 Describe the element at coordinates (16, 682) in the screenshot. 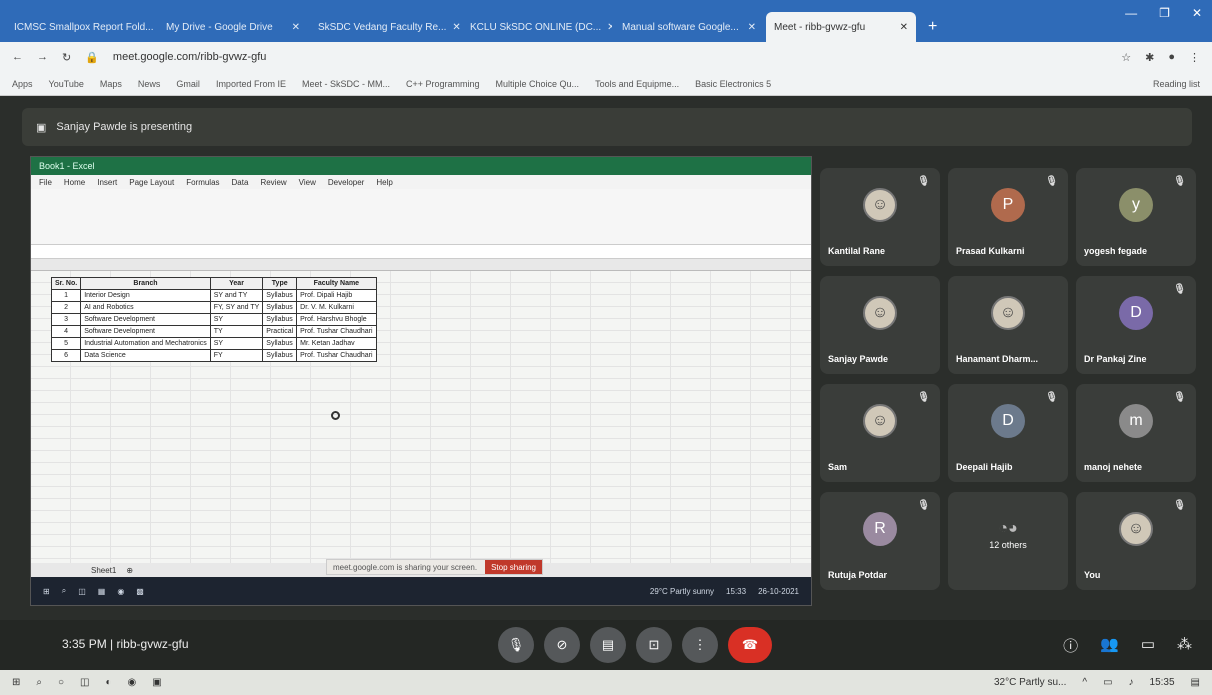

I see `windows-start-icon: ⊞` at that location.